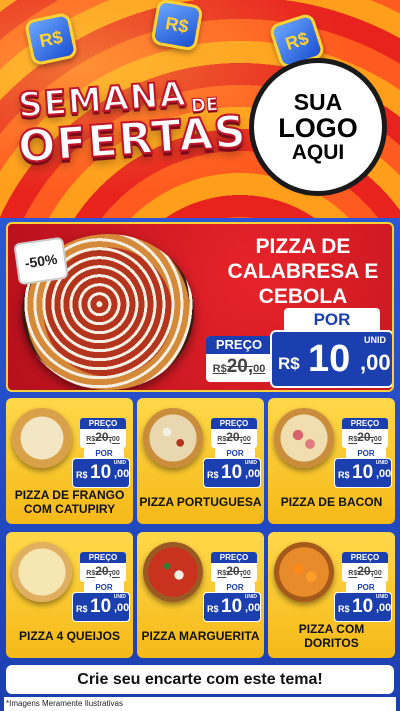 This screenshot has width=400, height=711. Describe the element at coordinates (200, 502) in the screenshot. I see `product-name: PIZZA PORTUGUESA` at that location.